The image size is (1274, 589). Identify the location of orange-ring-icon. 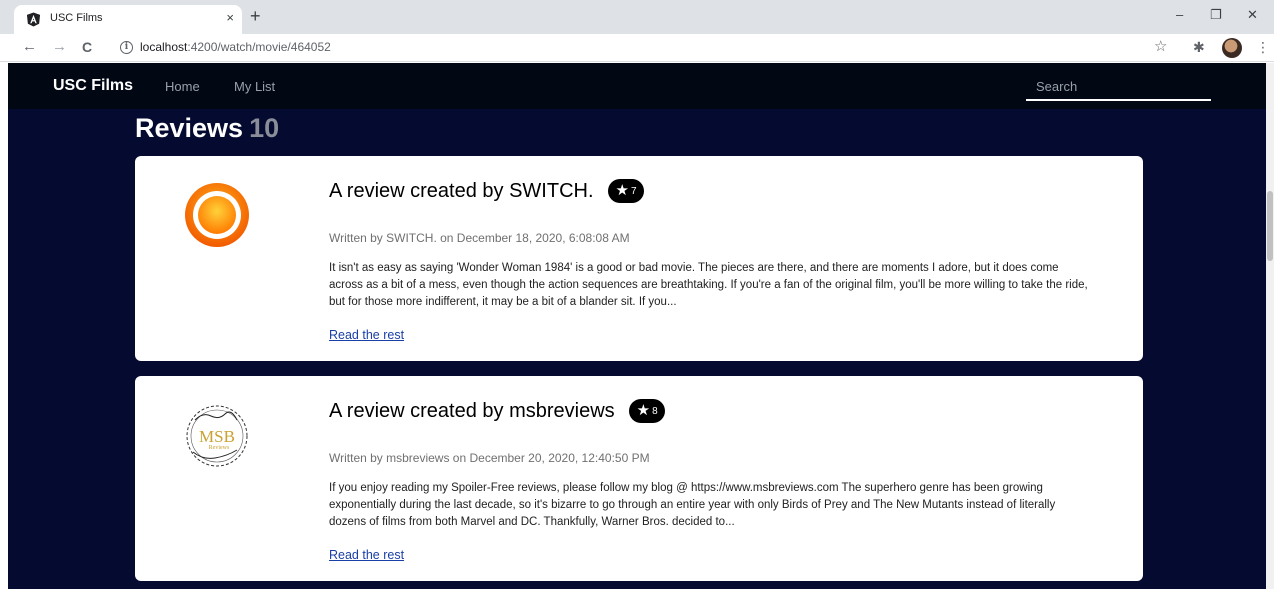
(217, 215).